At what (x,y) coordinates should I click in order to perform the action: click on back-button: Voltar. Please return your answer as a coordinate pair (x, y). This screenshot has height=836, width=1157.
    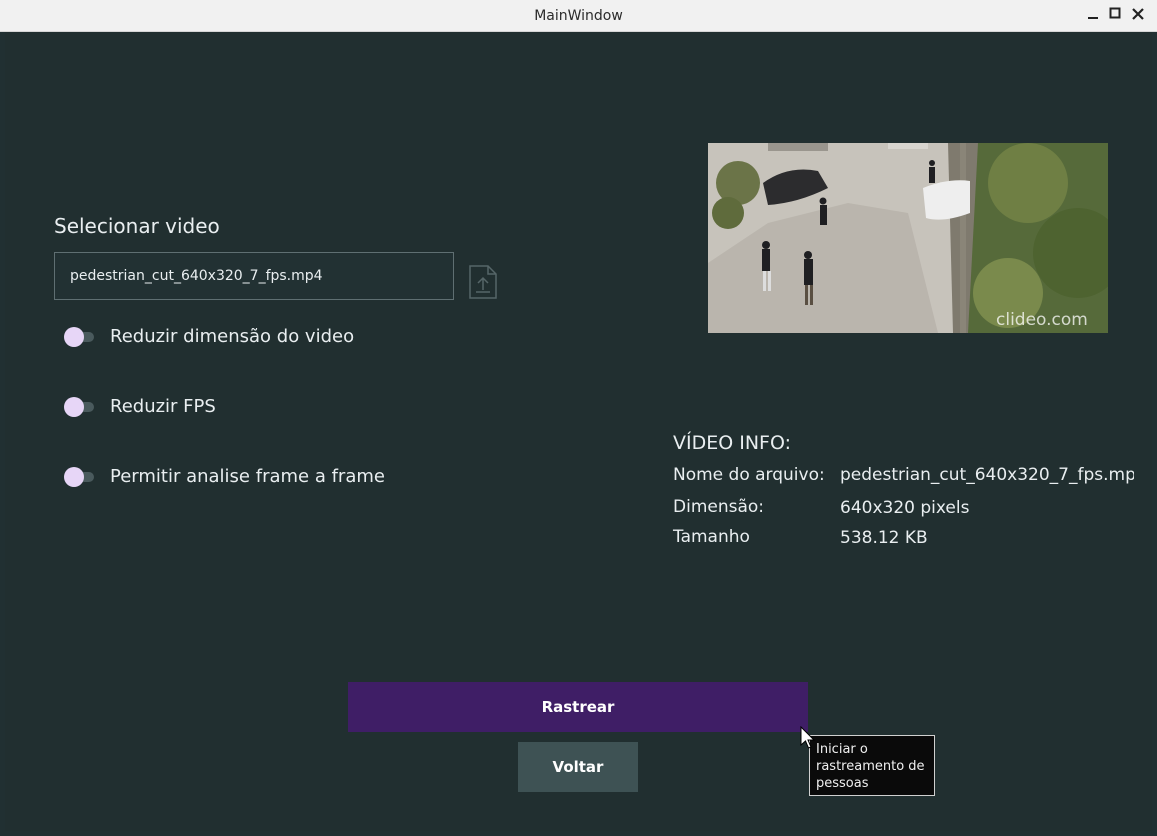
    Looking at the image, I should click on (578, 767).